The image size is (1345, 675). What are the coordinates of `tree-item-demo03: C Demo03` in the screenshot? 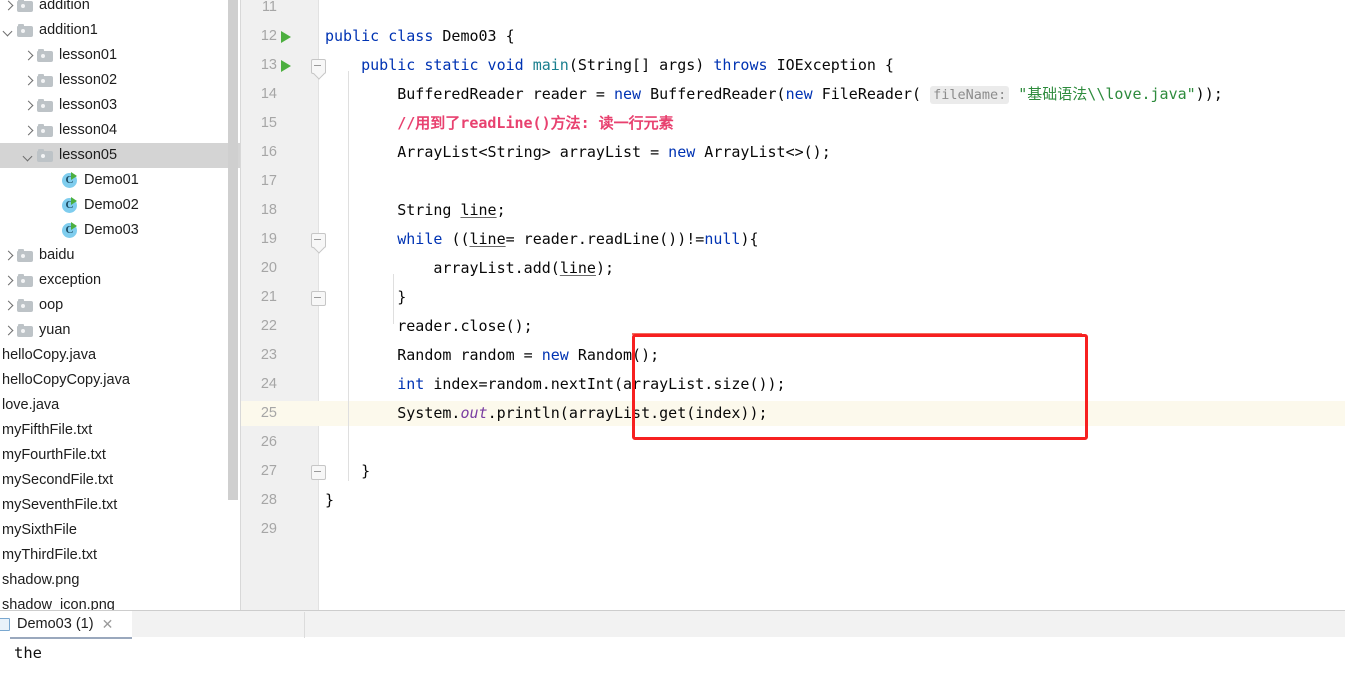 It's located at (120, 230).